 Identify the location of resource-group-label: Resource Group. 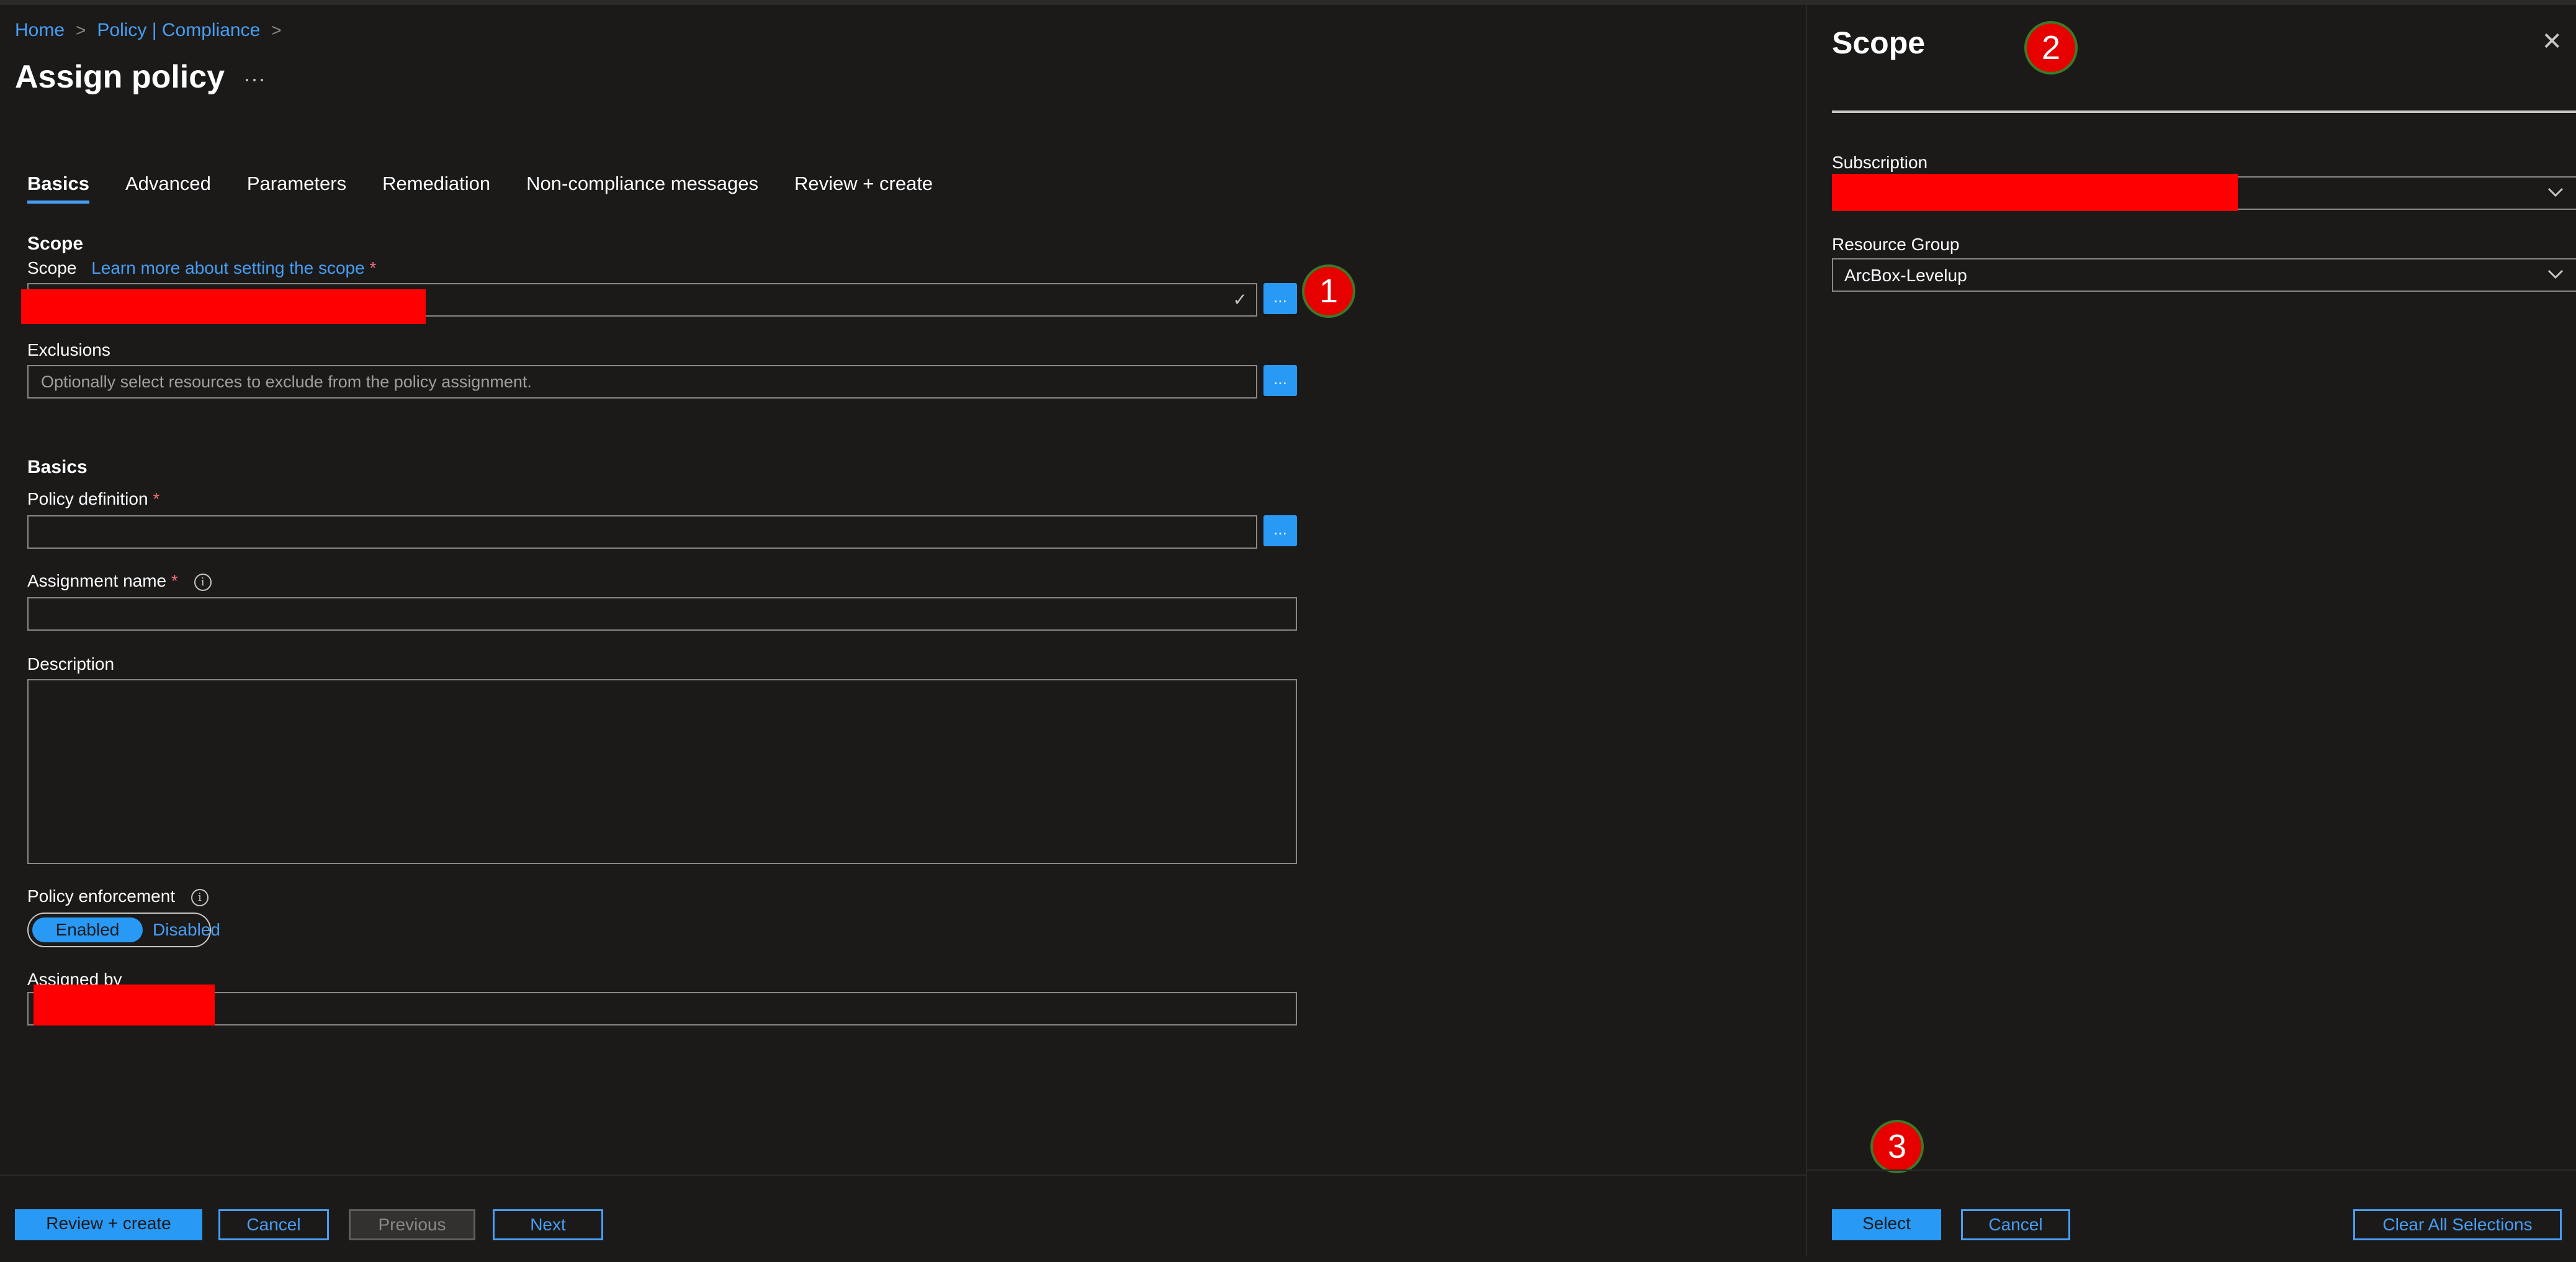
(1896, 244).